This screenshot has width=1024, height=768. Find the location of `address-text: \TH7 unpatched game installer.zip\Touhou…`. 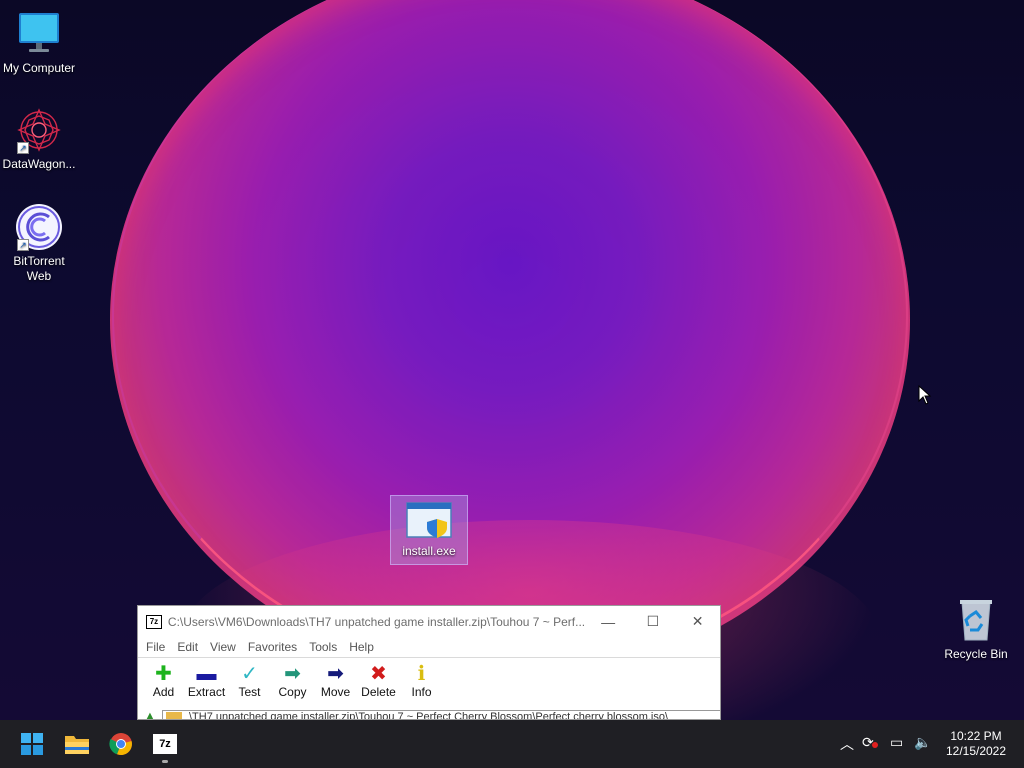

address-text: \TH7 unpatched game installer.zip\Touhou… is located at coordinates (429, 715).